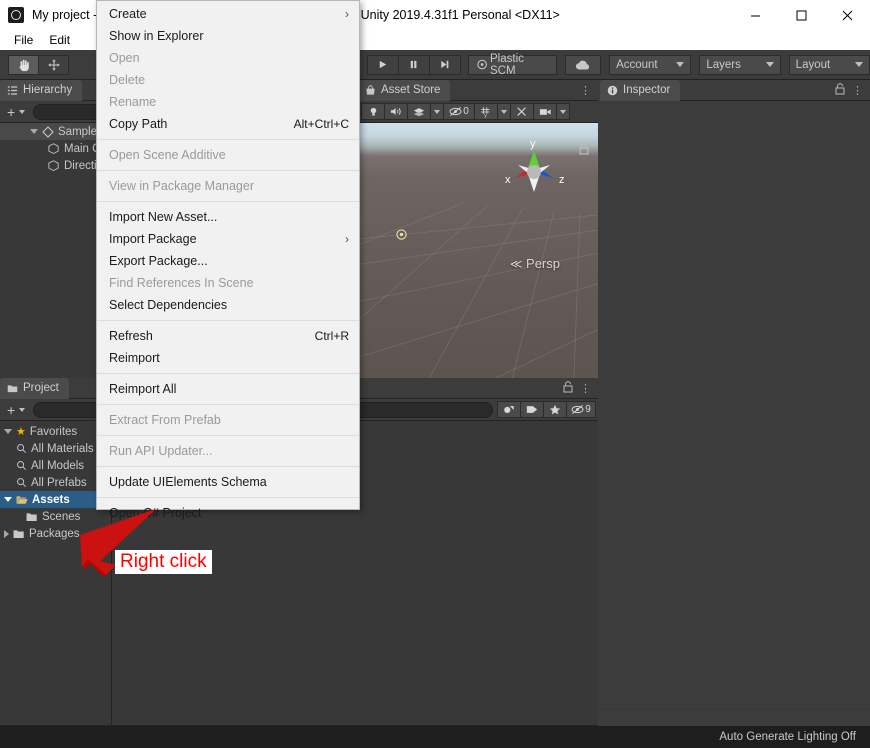  What do you see at coordinates (59, 482) in the screenshot?
I see `tree-row-label: All Prefabs` at bounding box center [59, 482].